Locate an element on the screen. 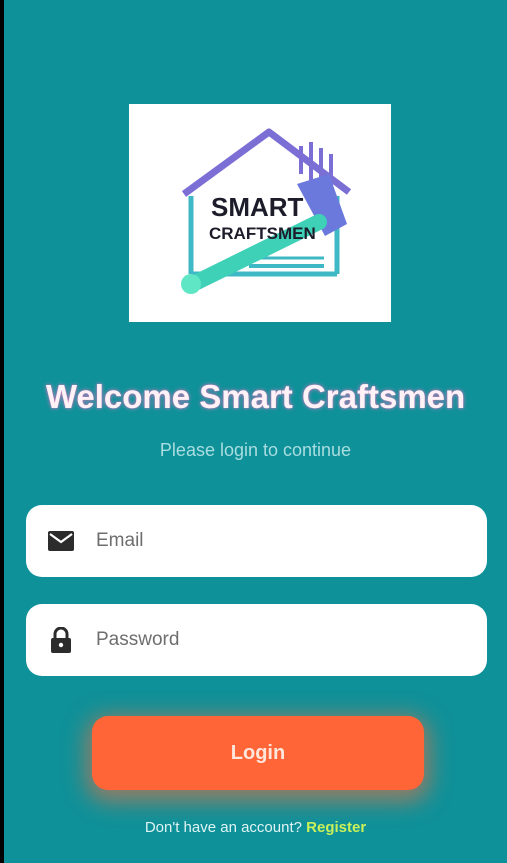 The height and width of the screenshot is (863, 507). logo-text-line1: SMART is located at coordinates (257, 207).